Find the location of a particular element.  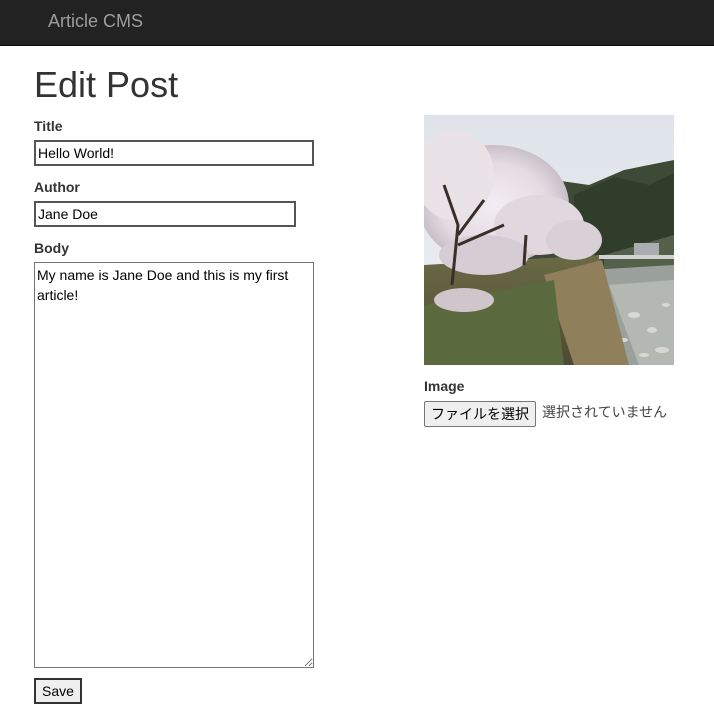

body-label: Body is located at coordinates (51, 248).